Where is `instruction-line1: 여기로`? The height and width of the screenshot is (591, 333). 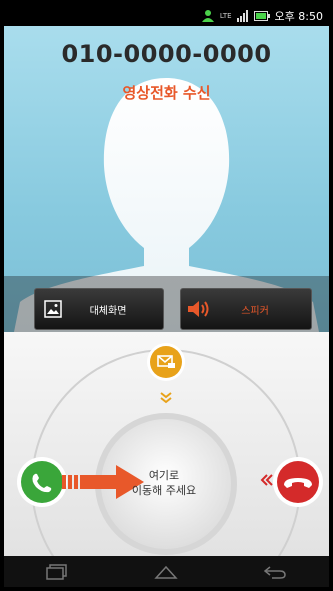 instruction-line1: 여기로 is located at coordinates (164, 475).